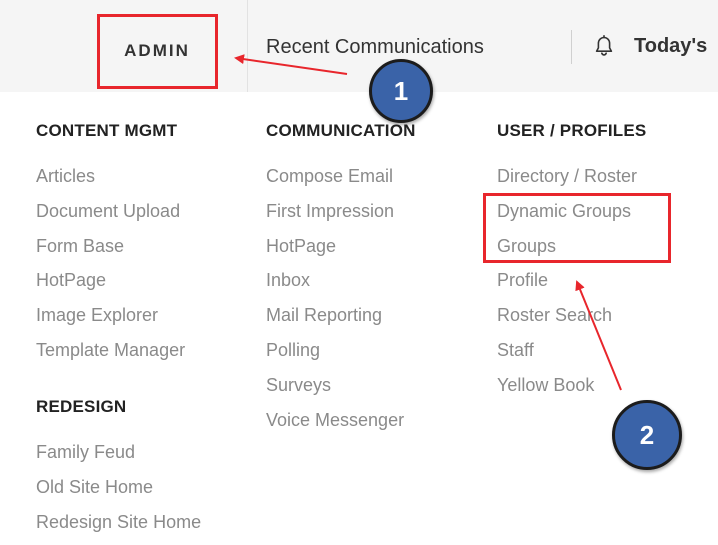  Describe the element at coordinates (110, 286) in the screenshot. I see `menu-link-hotpage: HotPage` at that location.